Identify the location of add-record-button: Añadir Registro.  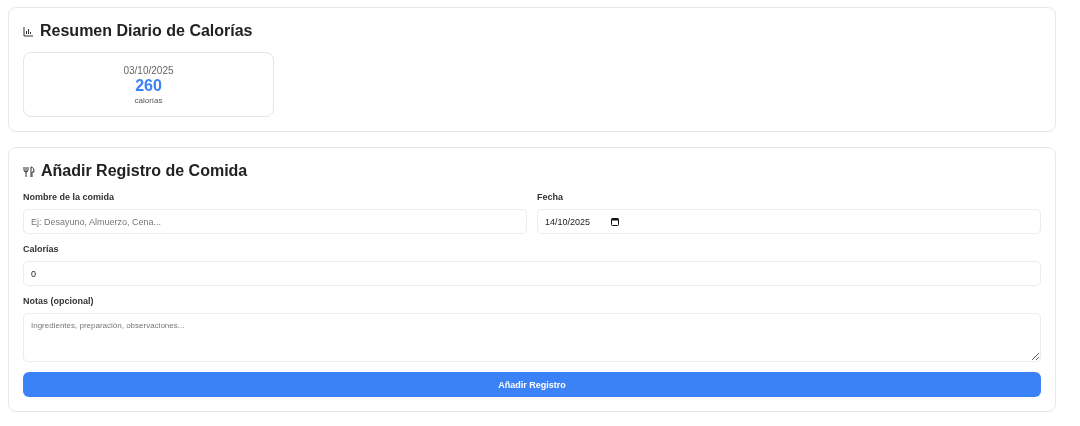
(532, 384).